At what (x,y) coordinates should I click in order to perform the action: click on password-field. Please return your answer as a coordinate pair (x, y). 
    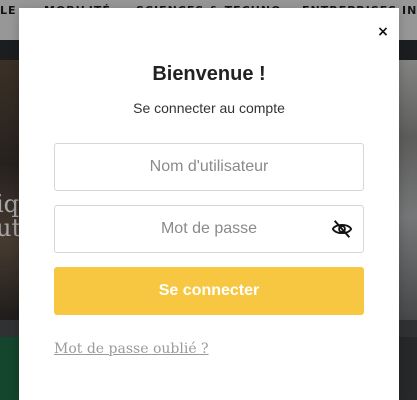
    Looking at the image, I should click on (209, 229).